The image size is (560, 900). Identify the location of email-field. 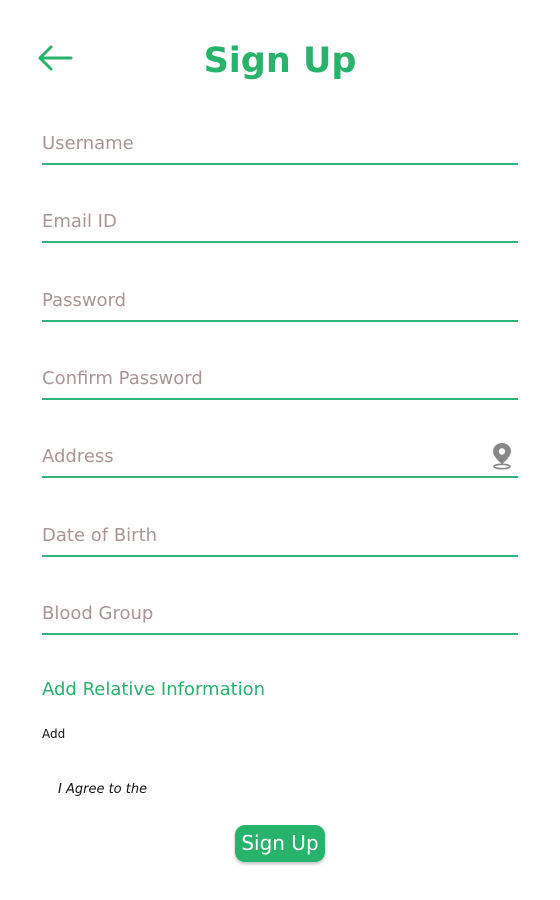
(280, 223).